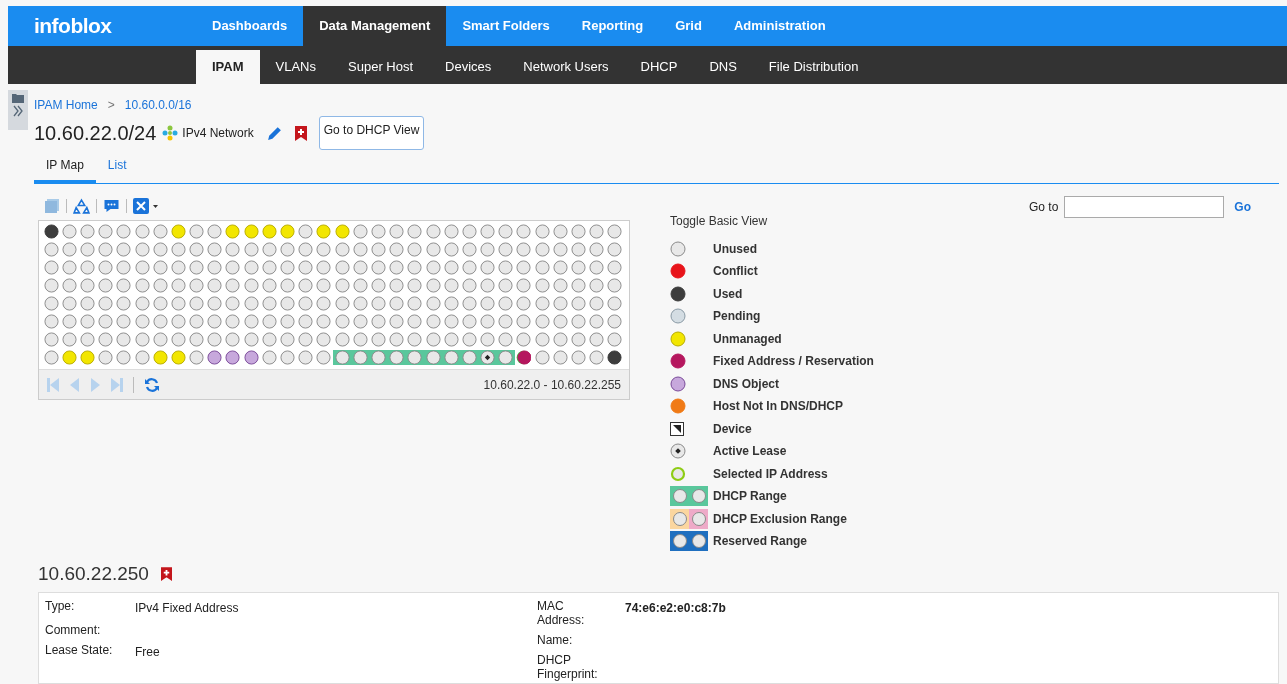 The image size is (1287, 684). Describe the element at coordinates (79, 651) in the screenshot. I see `field-label: Lease State:` at that location.